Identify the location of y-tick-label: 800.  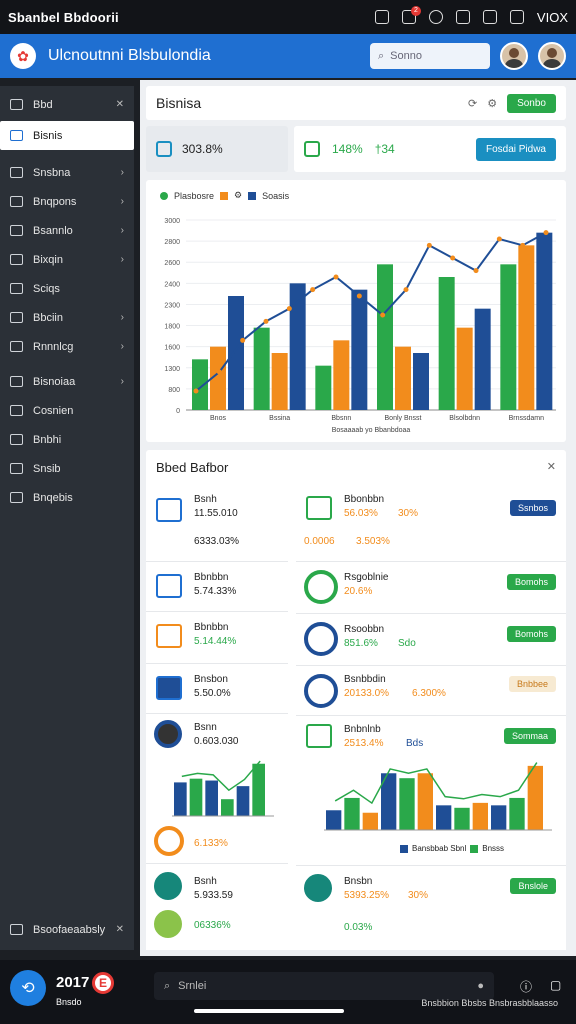
(174, 390).